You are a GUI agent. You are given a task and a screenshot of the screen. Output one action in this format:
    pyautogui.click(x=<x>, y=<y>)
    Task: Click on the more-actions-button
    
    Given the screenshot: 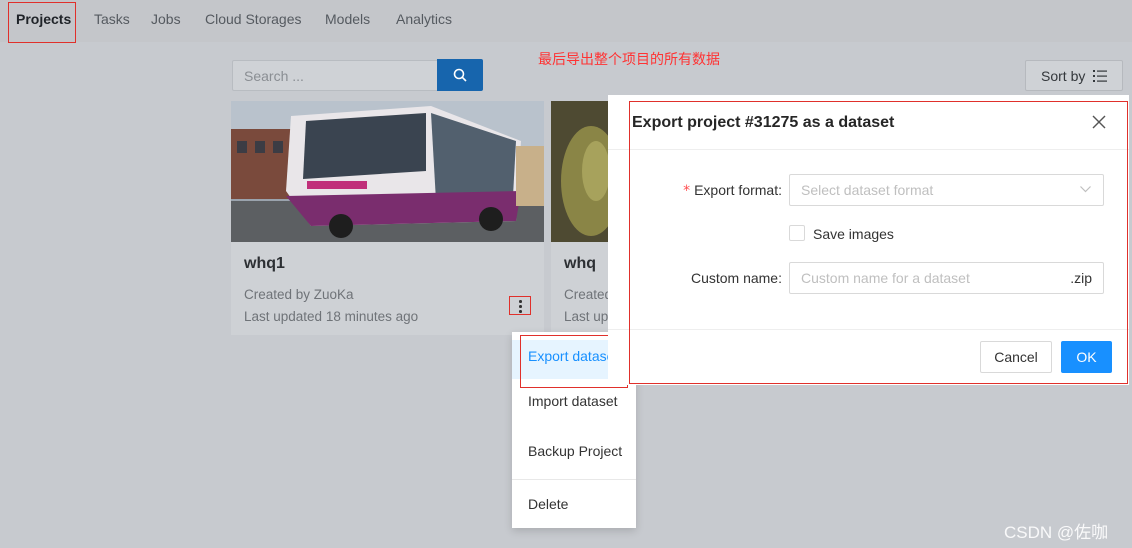 What is the action you would take?
    pyautogui.click(x=520, y=305)
    